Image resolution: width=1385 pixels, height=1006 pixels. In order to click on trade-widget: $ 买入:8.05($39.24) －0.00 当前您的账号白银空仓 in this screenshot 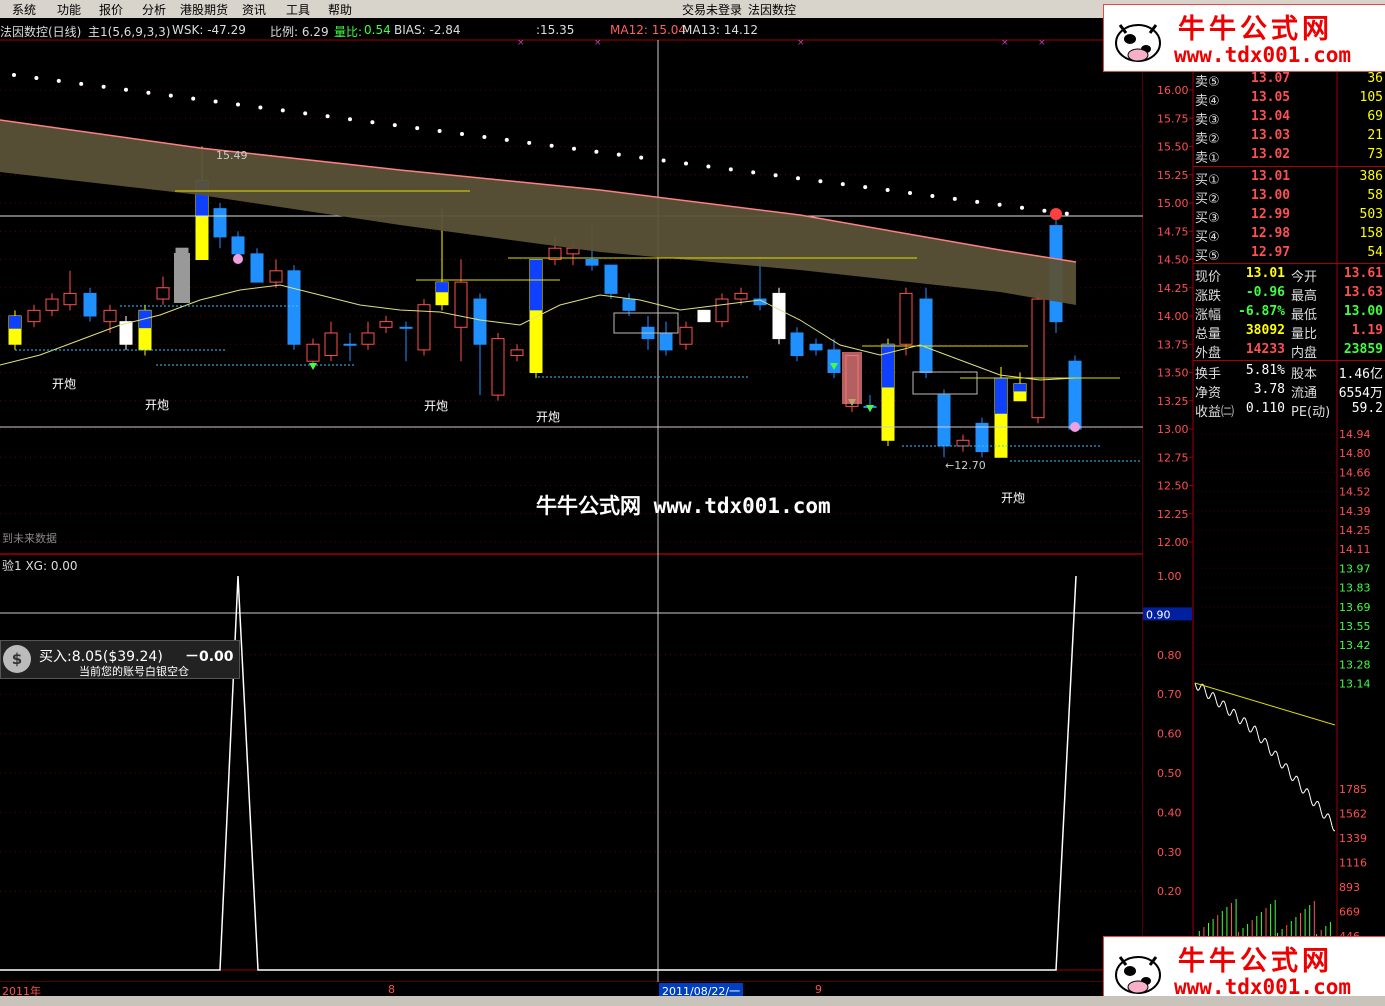, I will do `click(120, 659)`.